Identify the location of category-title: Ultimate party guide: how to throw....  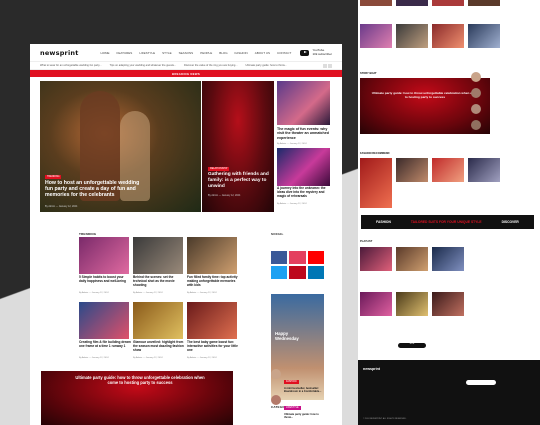
(305, 416).